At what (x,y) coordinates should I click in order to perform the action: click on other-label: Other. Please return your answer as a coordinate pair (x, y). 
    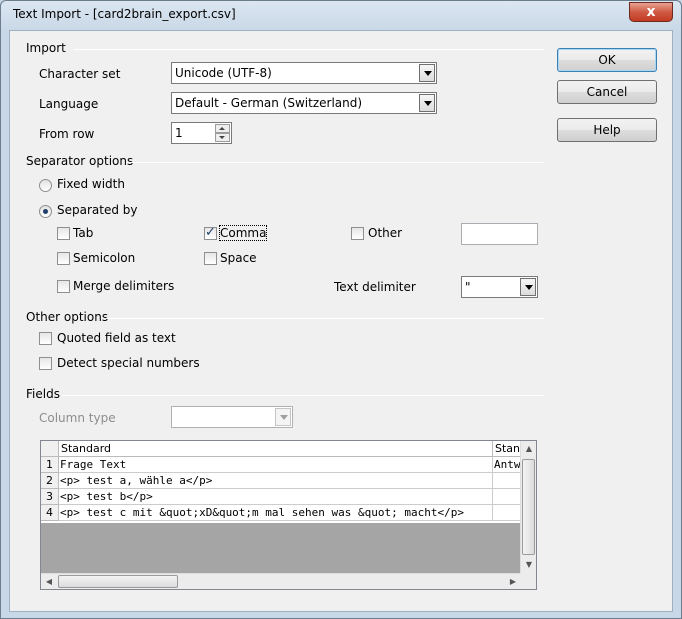
    Looking at the image, I should click on (385, 233).